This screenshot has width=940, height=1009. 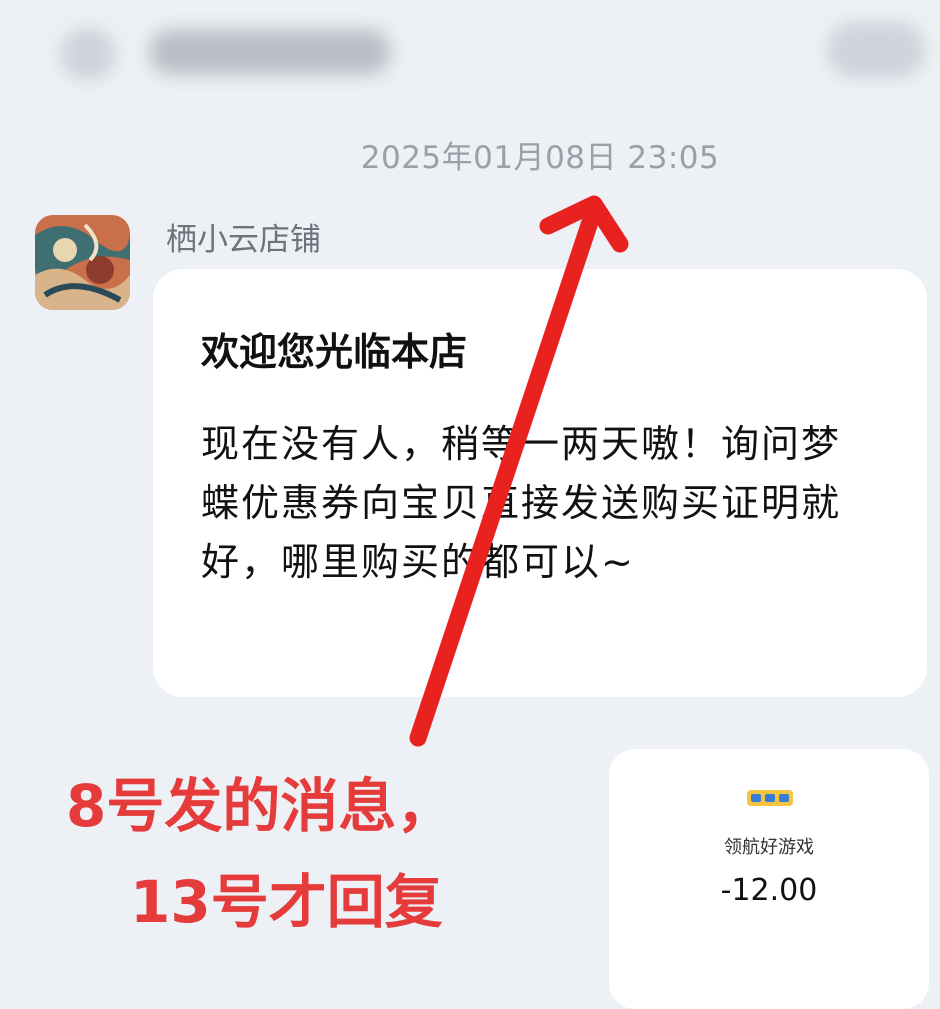 I want to click on annotation-line-1: 8号发的消息，, so click(x=260, y=806).